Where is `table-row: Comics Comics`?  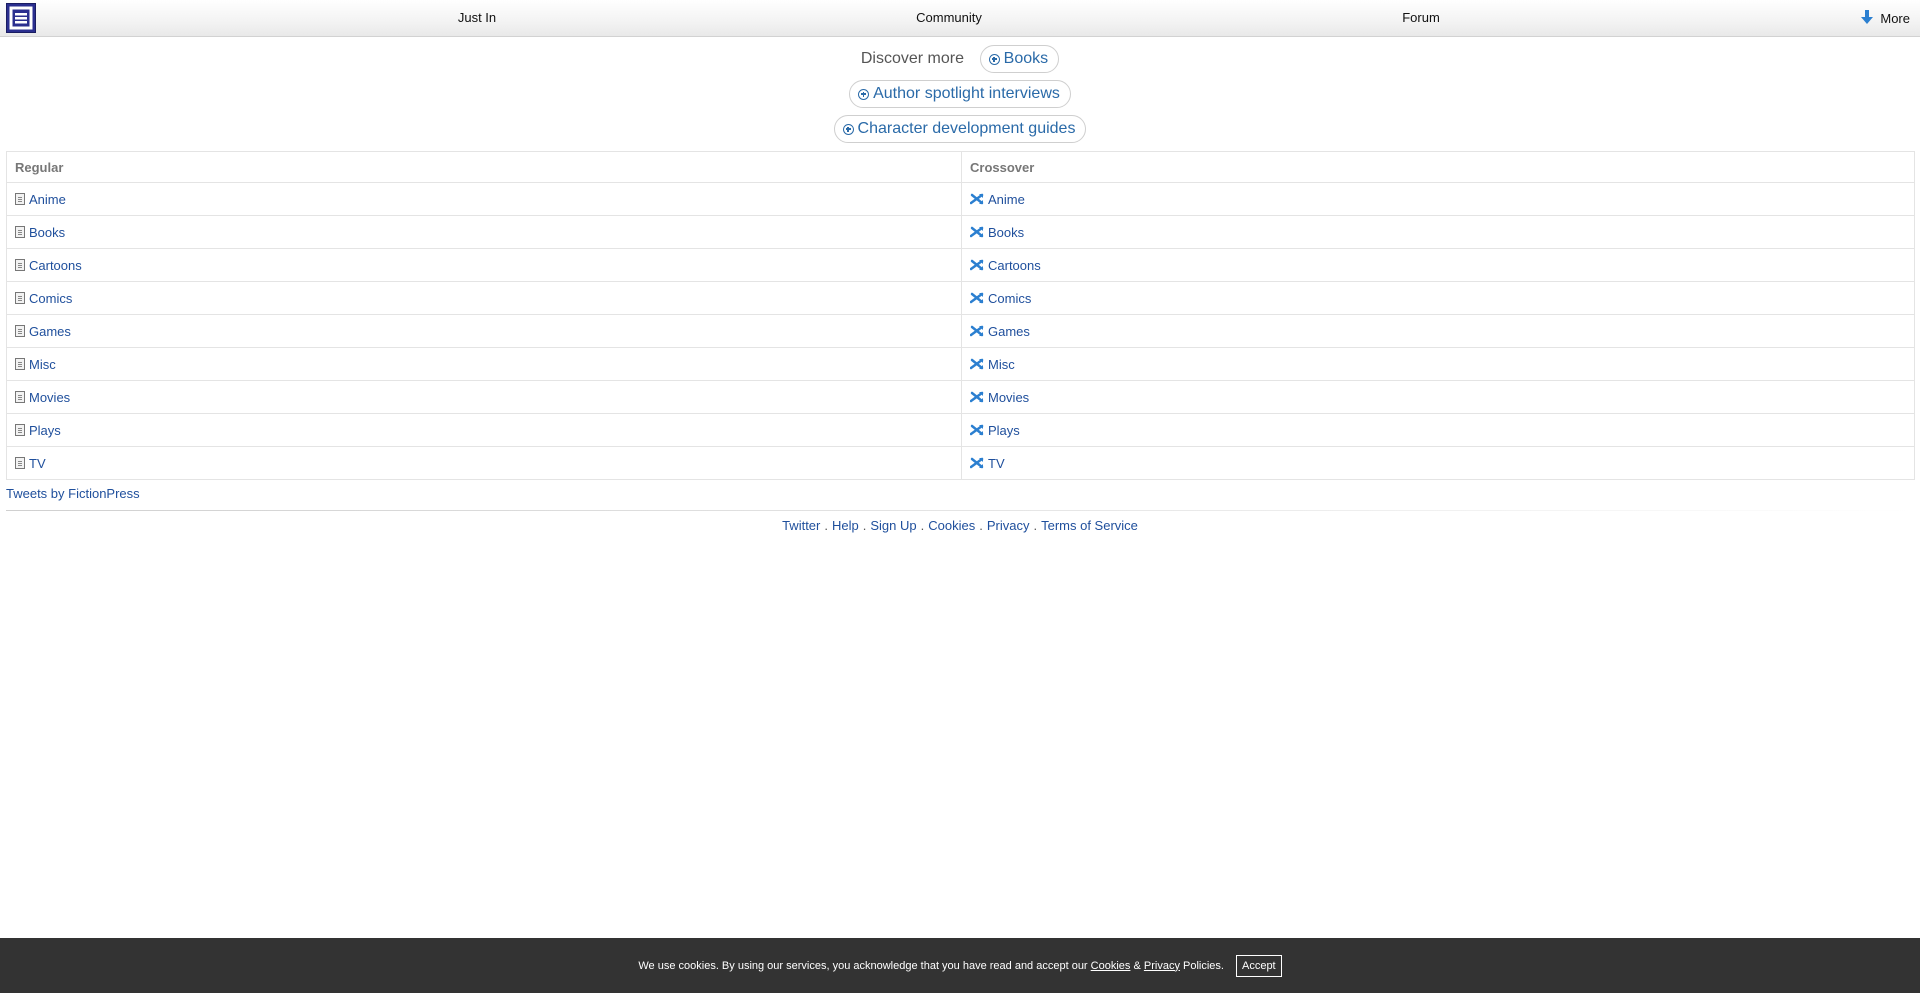
table-row: Comics Comics is located at coordinates (960, 298).